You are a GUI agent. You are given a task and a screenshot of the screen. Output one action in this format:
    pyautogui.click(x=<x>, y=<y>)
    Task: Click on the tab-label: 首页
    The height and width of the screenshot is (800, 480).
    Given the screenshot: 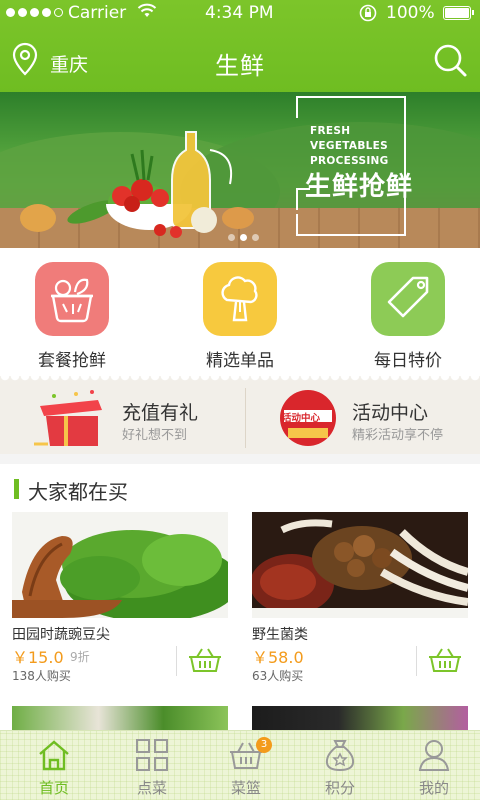 What is the action you would take?
    pyautogui.click(x=53, y=788)
    